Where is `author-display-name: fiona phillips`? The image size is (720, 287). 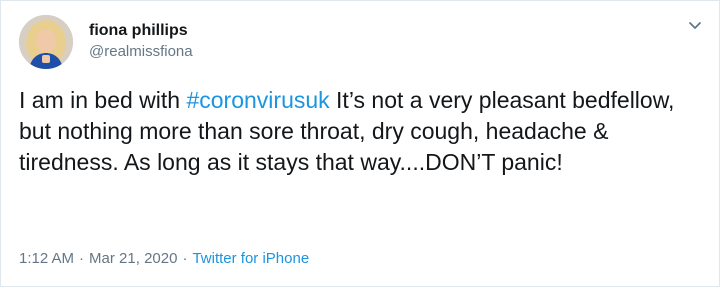
author-display-name: fiona phillips is located at coordinates (141, 31).